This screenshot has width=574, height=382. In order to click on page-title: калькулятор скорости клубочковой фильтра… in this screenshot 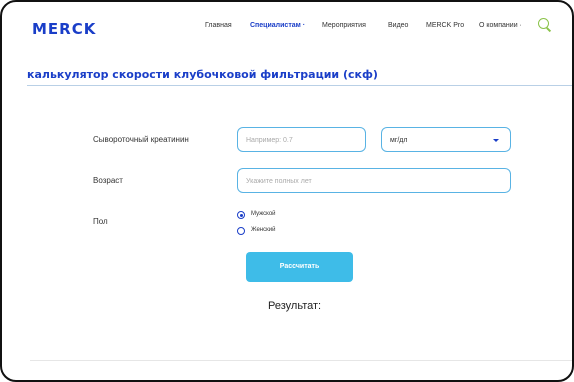, I will do `click(202, 74)`.